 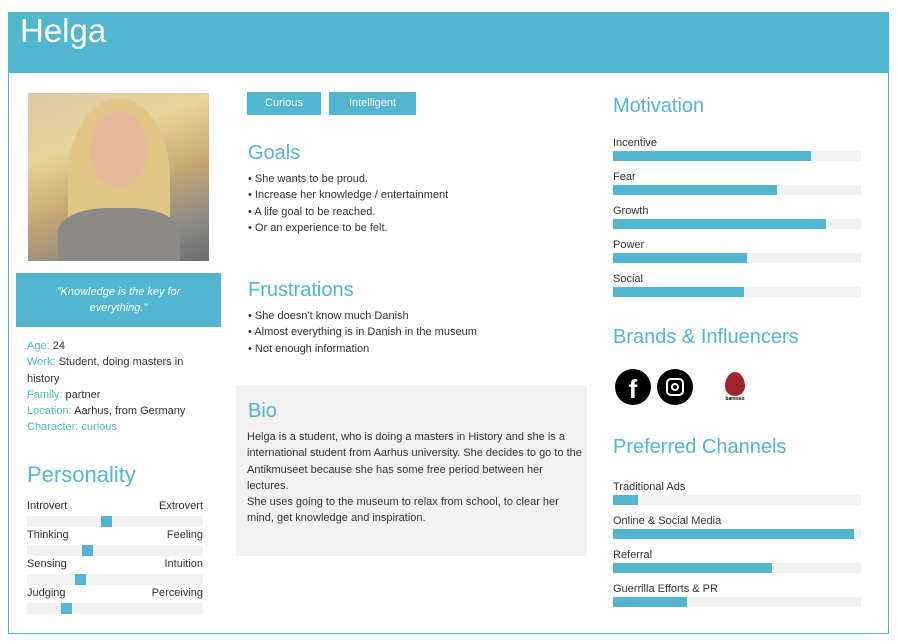 What do you see at coordinates (633, 387) in the screenshot?
I see `facebook-icon: f` at bounding box center [633, 387].